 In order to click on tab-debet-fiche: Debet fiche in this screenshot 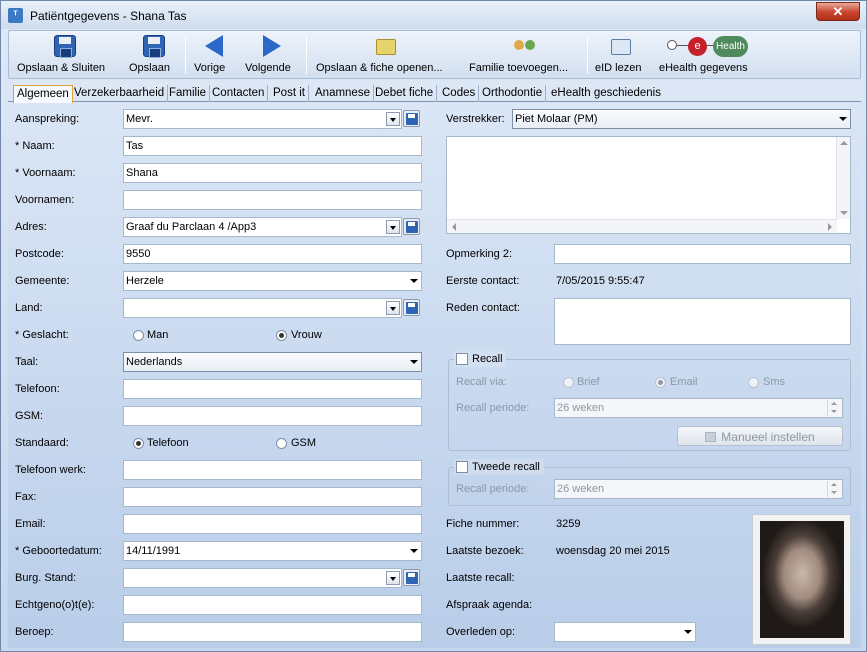, I will do `click(405, 93)`.